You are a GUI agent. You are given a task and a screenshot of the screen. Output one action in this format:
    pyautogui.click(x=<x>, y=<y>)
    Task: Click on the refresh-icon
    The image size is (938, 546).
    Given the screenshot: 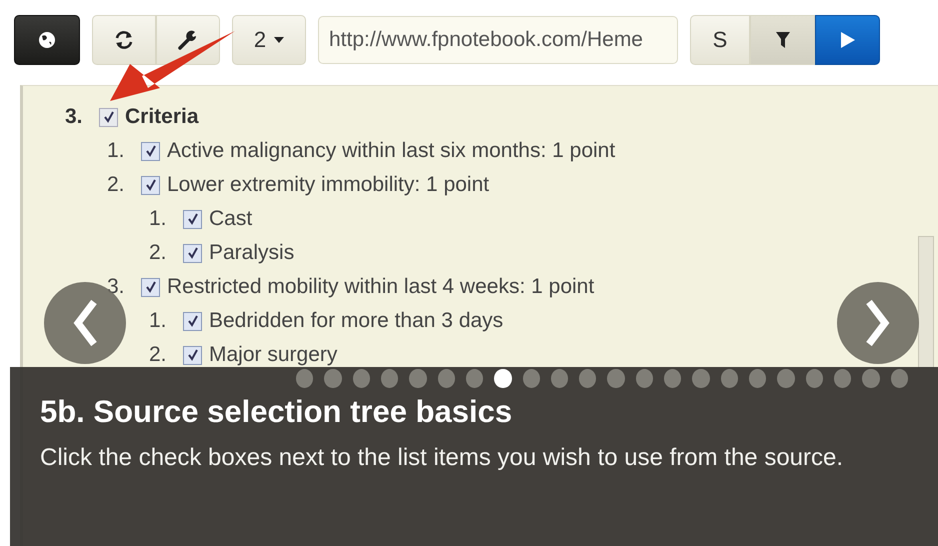 What is the action you would take?
    pyautogui.click(x=124, y=40)
    